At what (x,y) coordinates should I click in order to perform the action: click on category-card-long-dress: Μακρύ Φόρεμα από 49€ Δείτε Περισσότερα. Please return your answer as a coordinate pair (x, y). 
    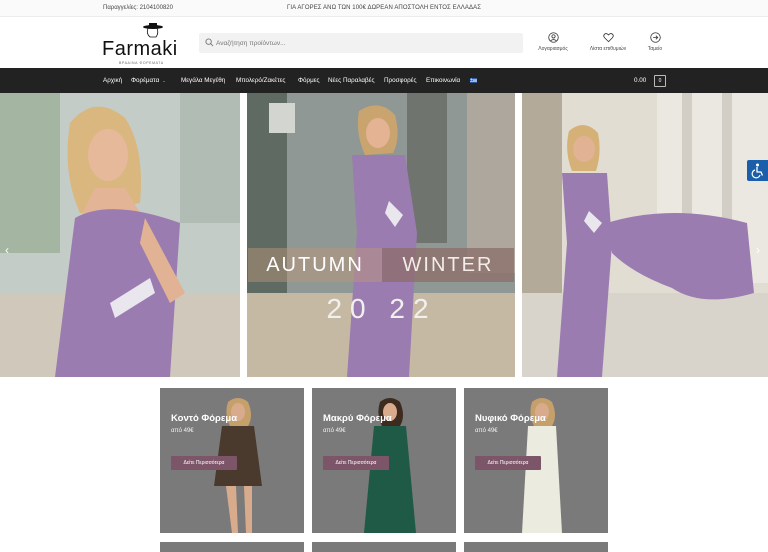
    Looking at the image, I should click on (384, 460).